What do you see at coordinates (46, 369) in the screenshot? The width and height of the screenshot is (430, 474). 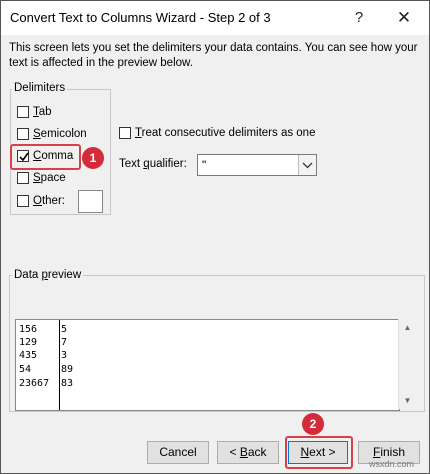 I see `preview-row: 54 89` at bounding box center [46, 369].